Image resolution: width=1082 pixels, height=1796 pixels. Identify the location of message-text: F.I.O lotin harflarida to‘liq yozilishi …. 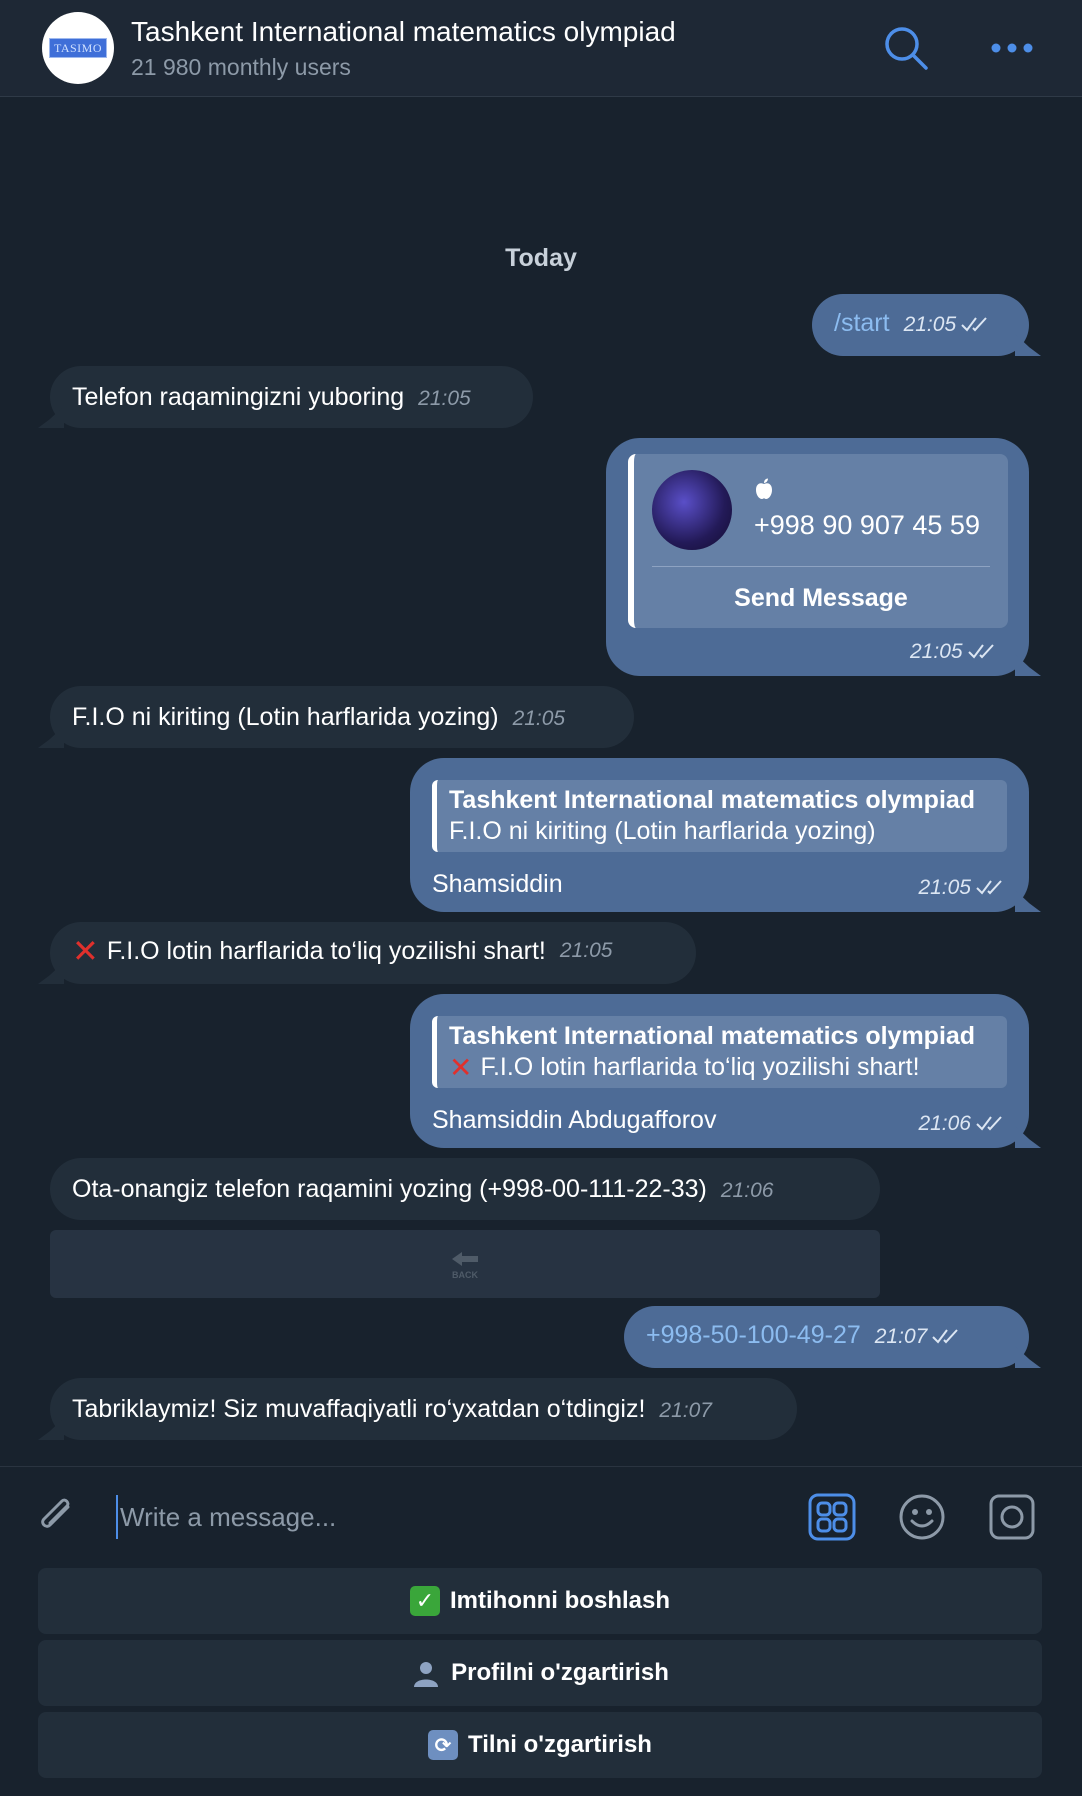
(326, 950).